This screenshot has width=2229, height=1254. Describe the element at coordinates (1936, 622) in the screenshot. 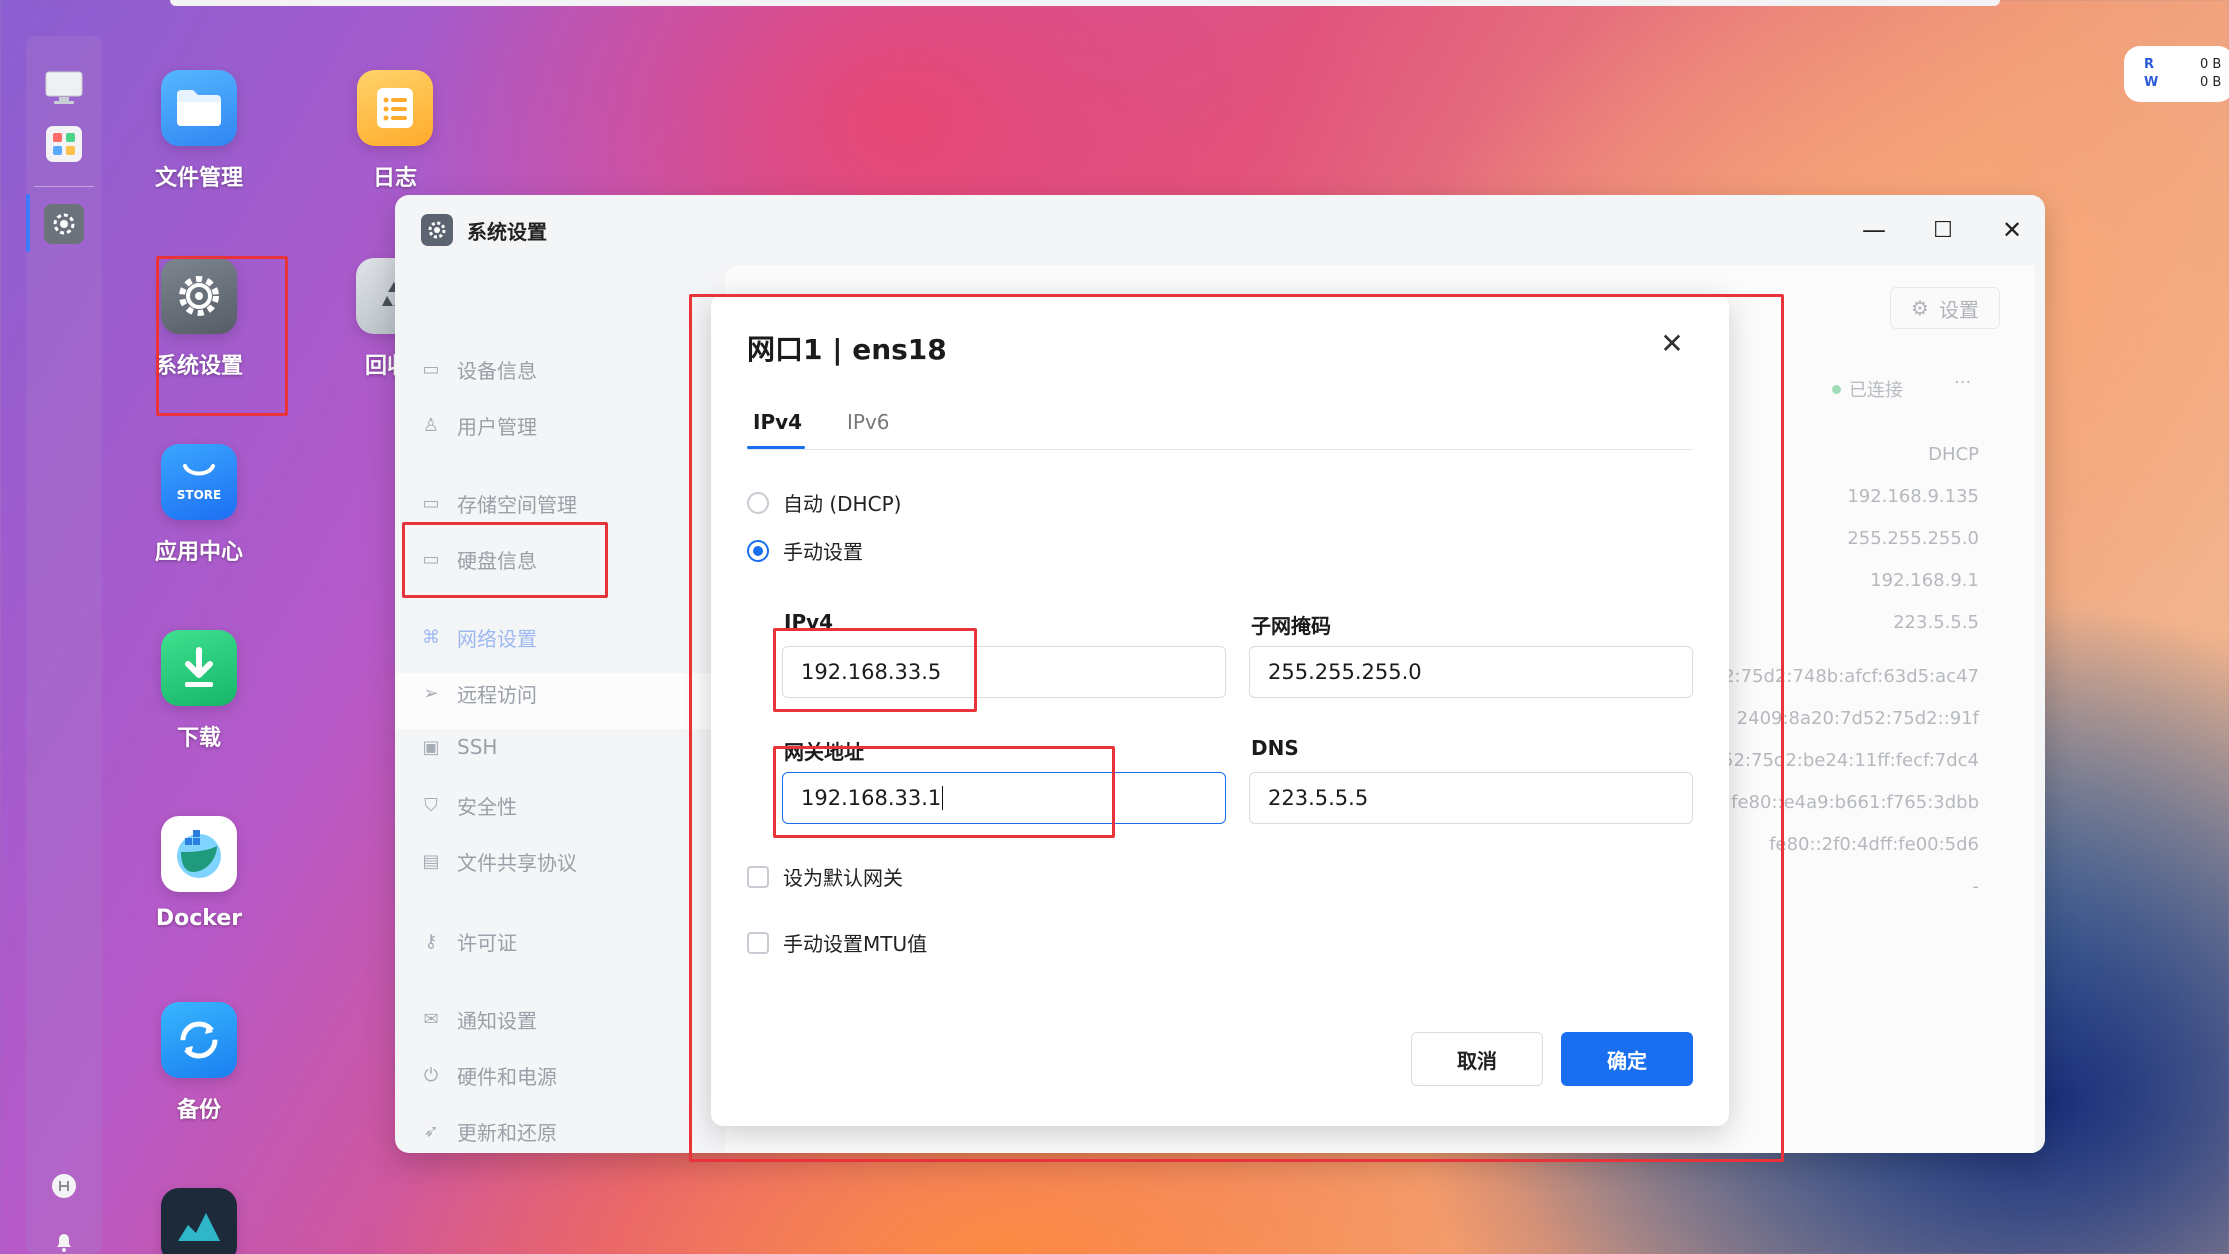

I see `info-value: 223.5.5.5` at that location.